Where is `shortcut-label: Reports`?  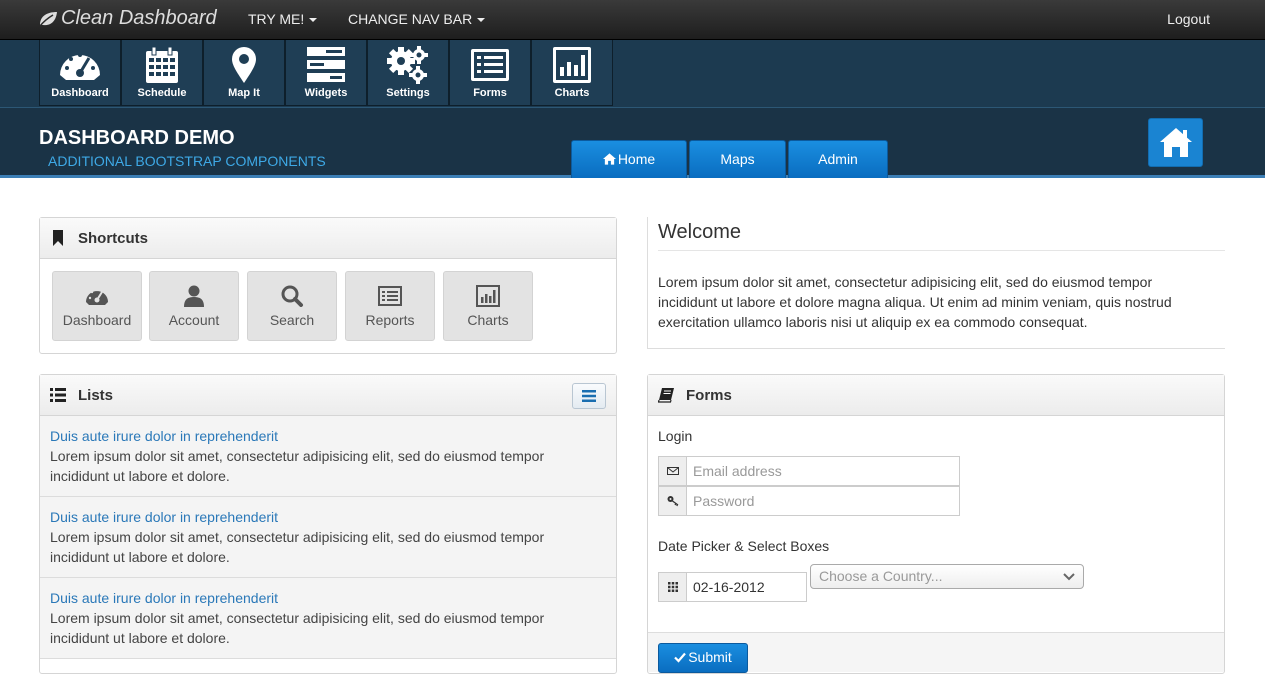 shortcut-label: Reports is located at coordinates (390, 320).